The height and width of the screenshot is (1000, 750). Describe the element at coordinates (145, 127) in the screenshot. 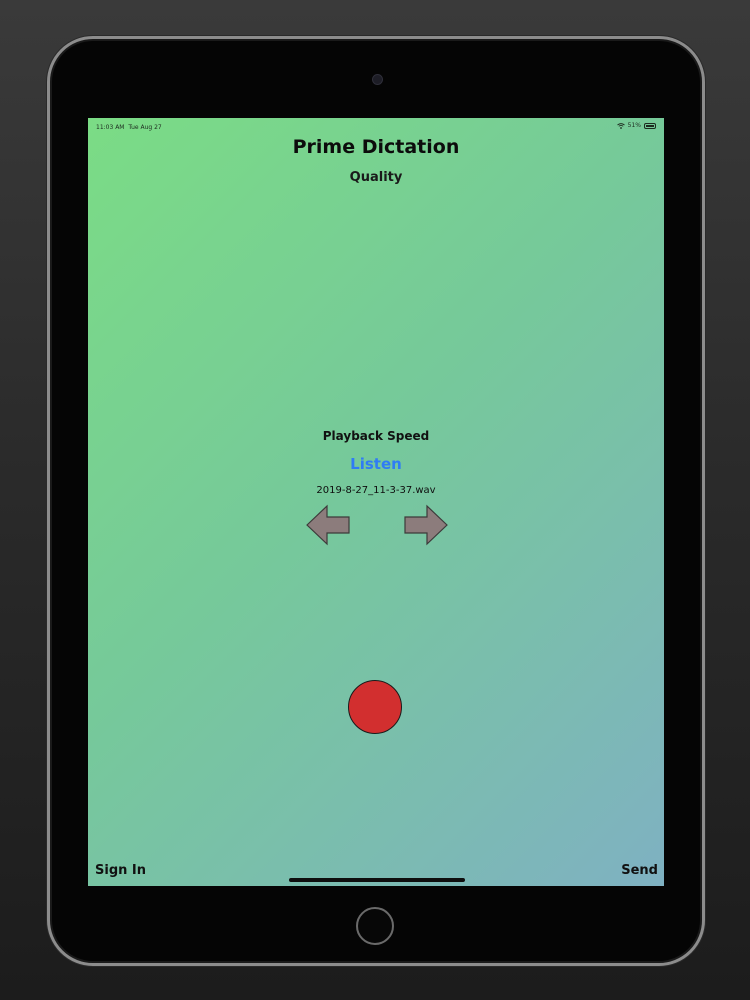

I see `status-date-text: Tue Aug 27` at that location.